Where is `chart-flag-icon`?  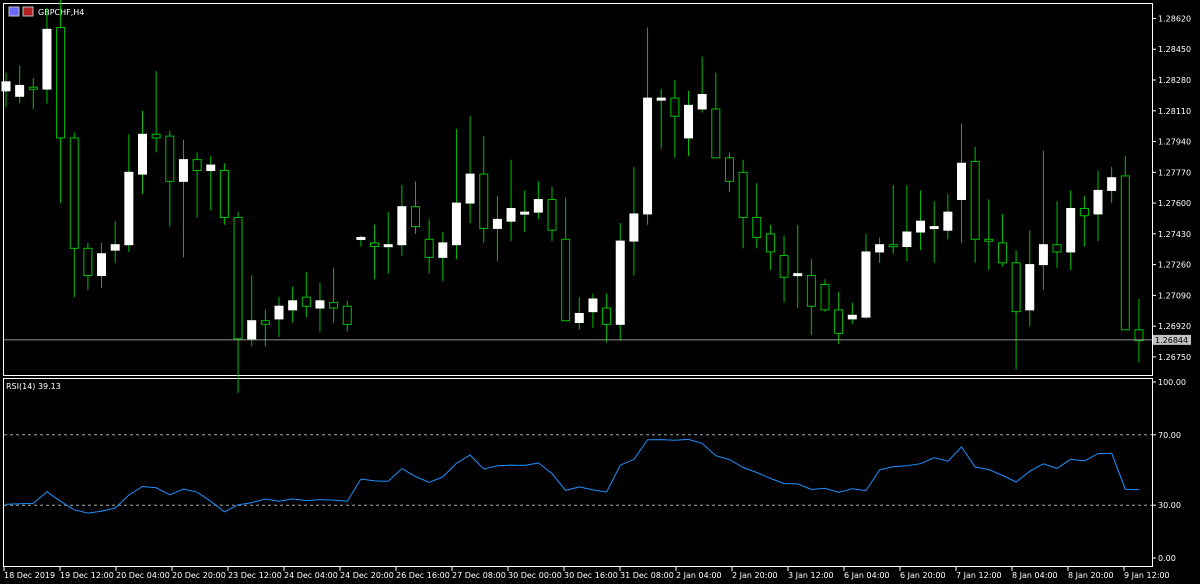
chart-flag-icon is located at coordinates (28, 11).